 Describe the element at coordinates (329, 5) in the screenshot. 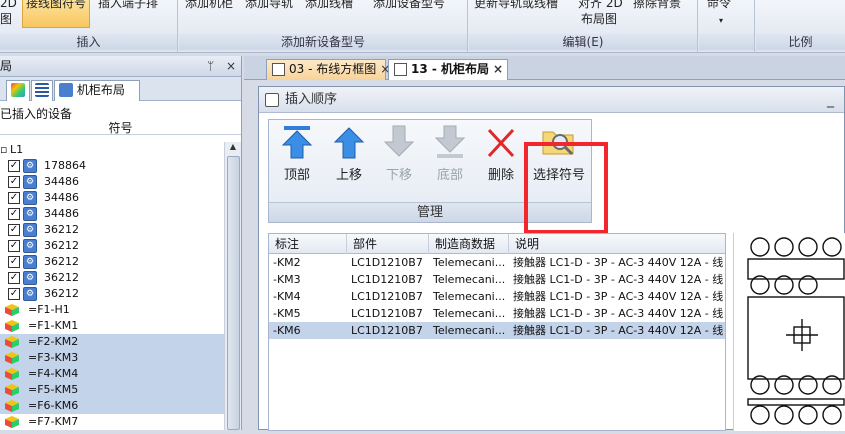

I see `ribbon-add-duct-button: 添加线槽` at that location.